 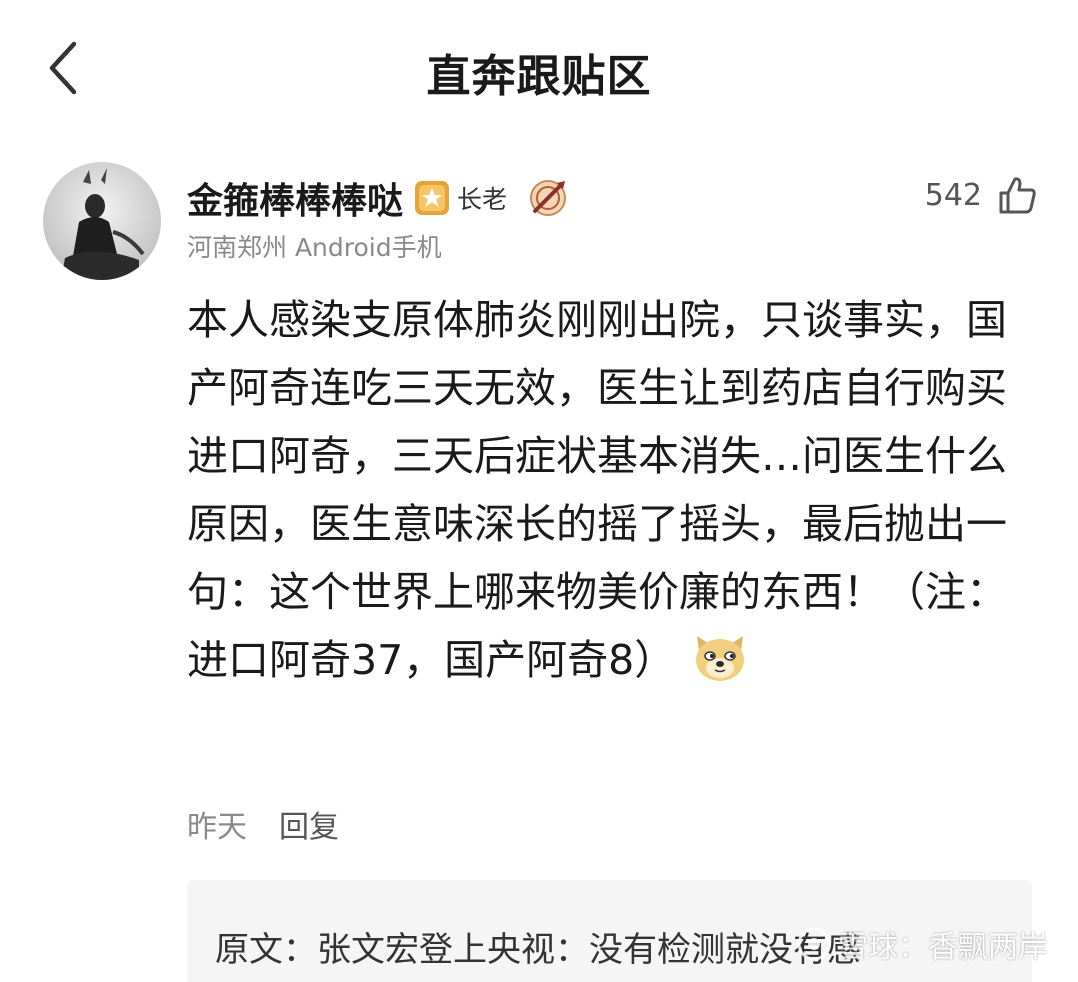 What do you see at coordinates (432, 198) in the screenshot?
I see `rank-badge-icon` at bounding box center [432, 198].